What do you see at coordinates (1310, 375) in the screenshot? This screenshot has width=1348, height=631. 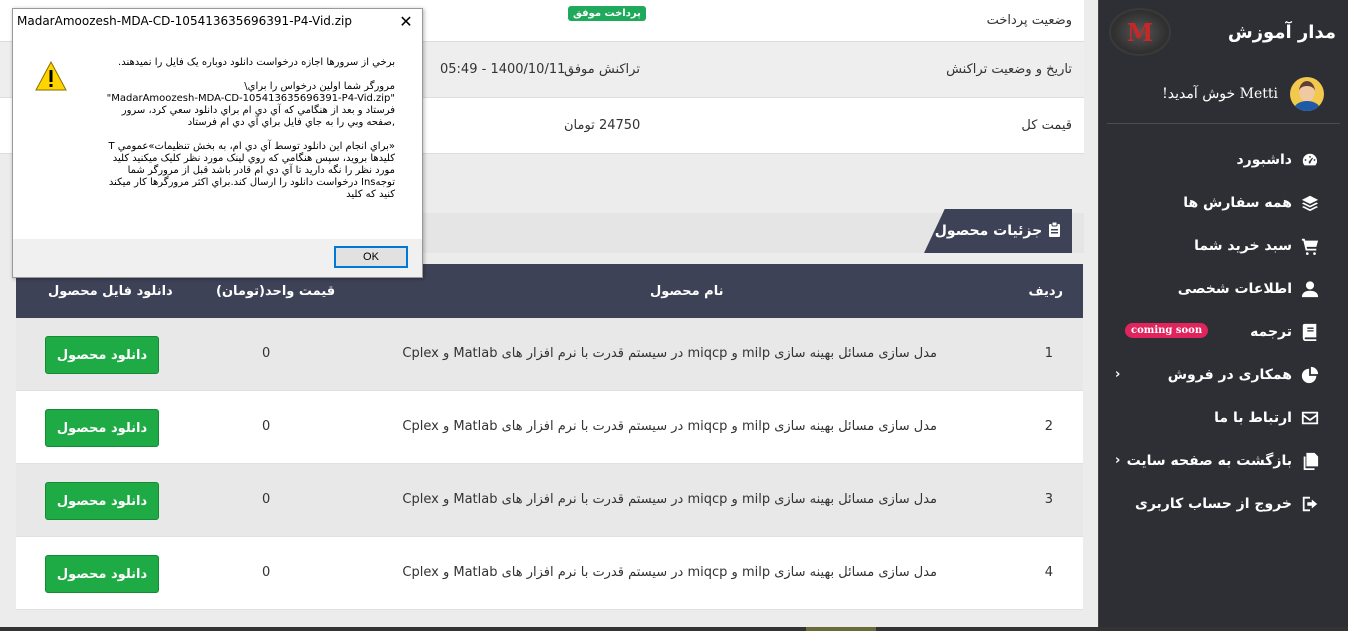 I see `pie-chart-icon` at bounding box center [1310, 375].